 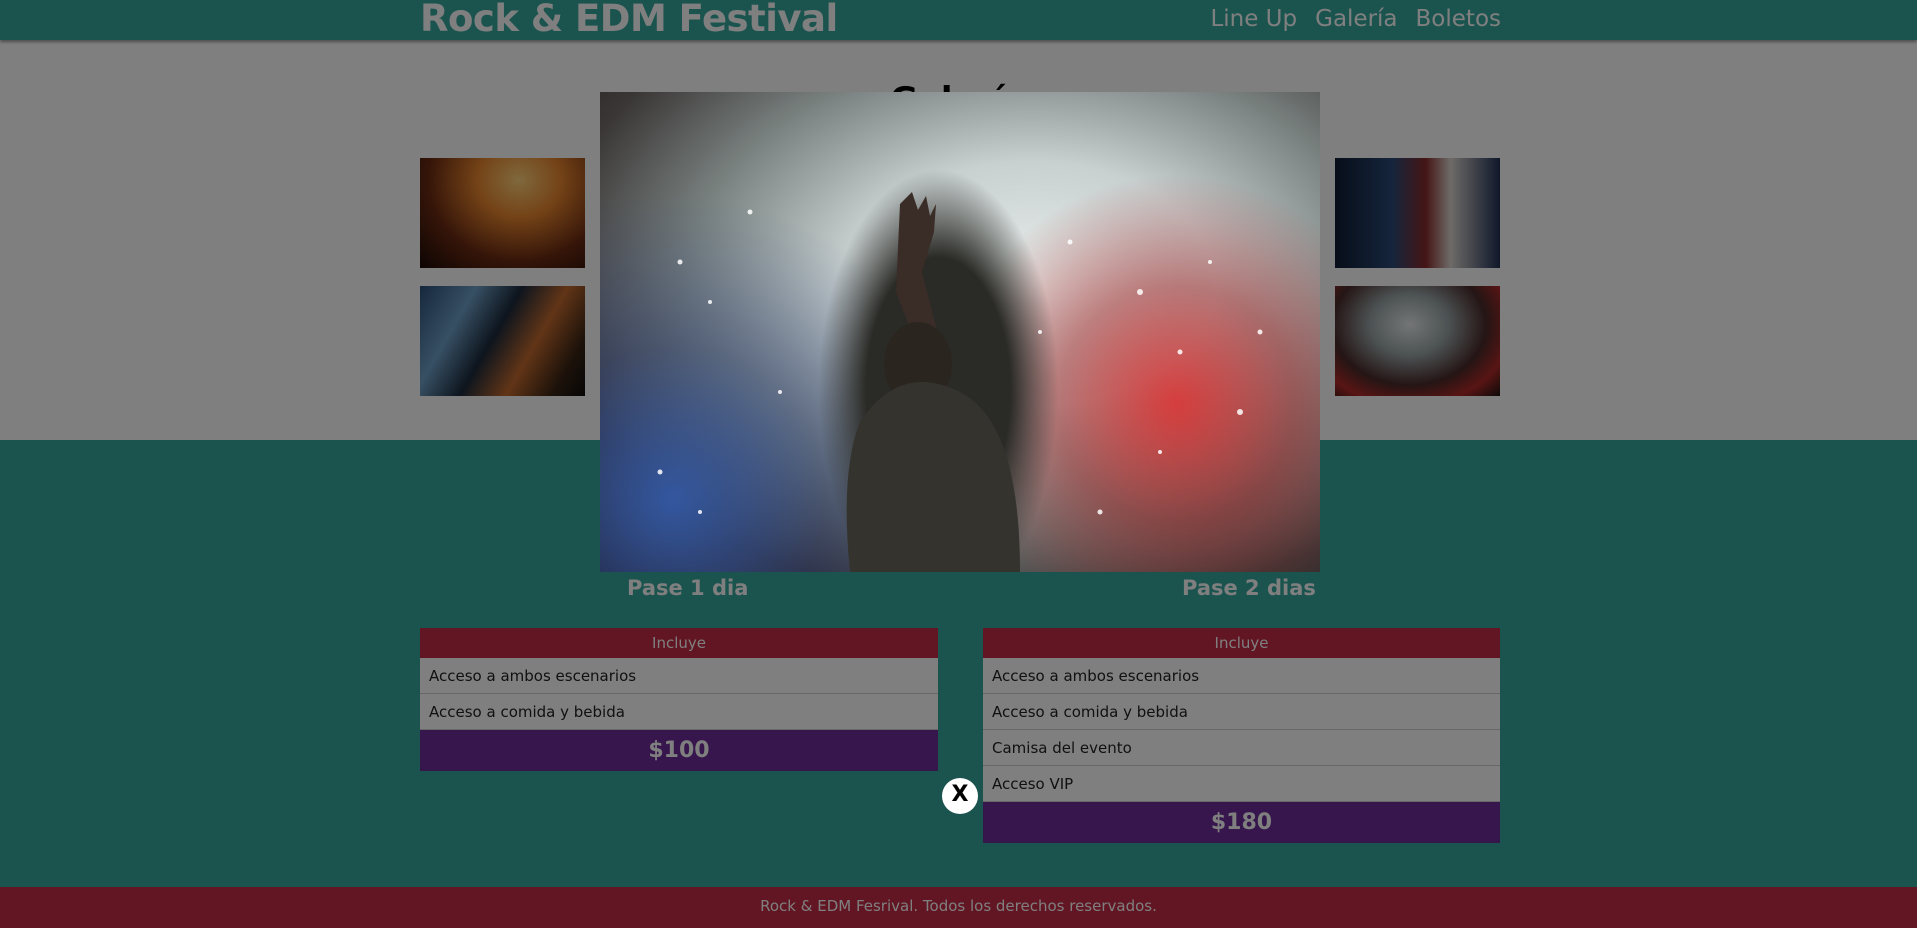 I want to click on lightbox-close-button: X, so click(x=960, y=796).